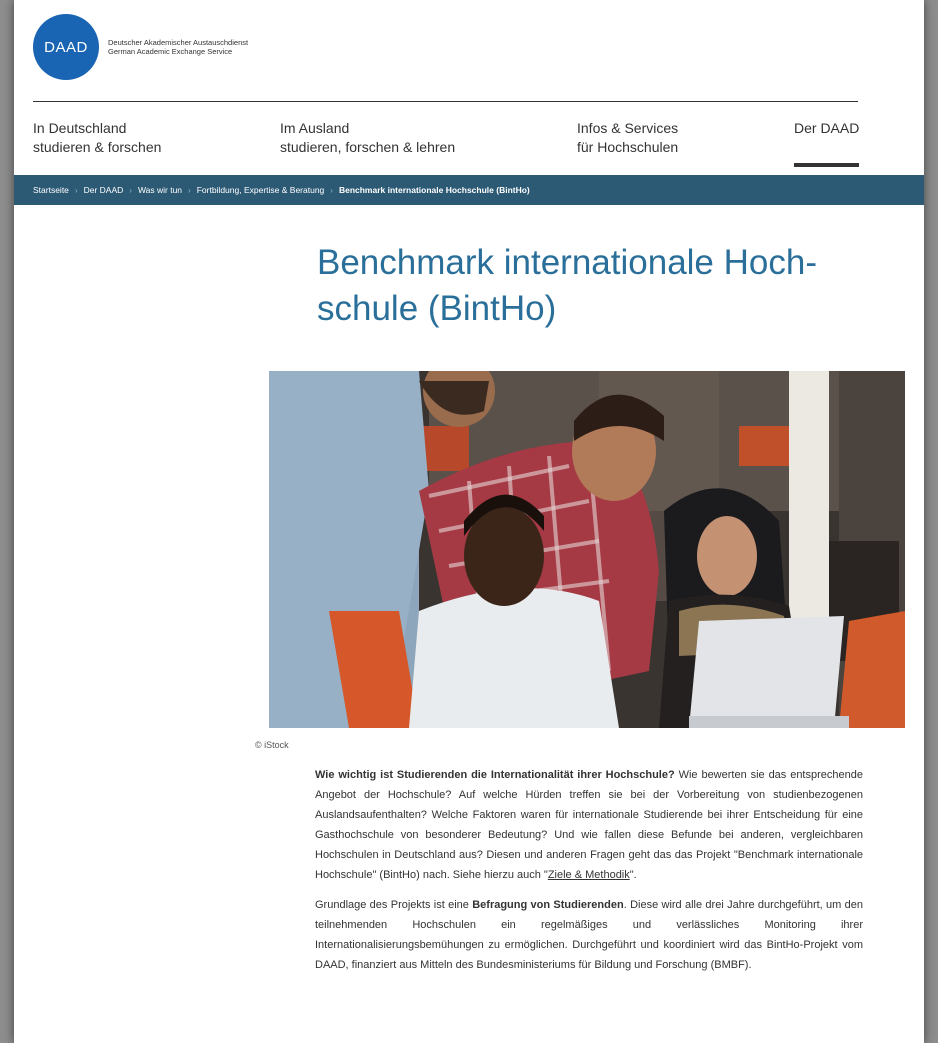  Describe the element at coordinates (367, 138) in the screenshot. I see `nav-item-im-ausland: Im Ausland studieren, forschen & lehren` at that location.